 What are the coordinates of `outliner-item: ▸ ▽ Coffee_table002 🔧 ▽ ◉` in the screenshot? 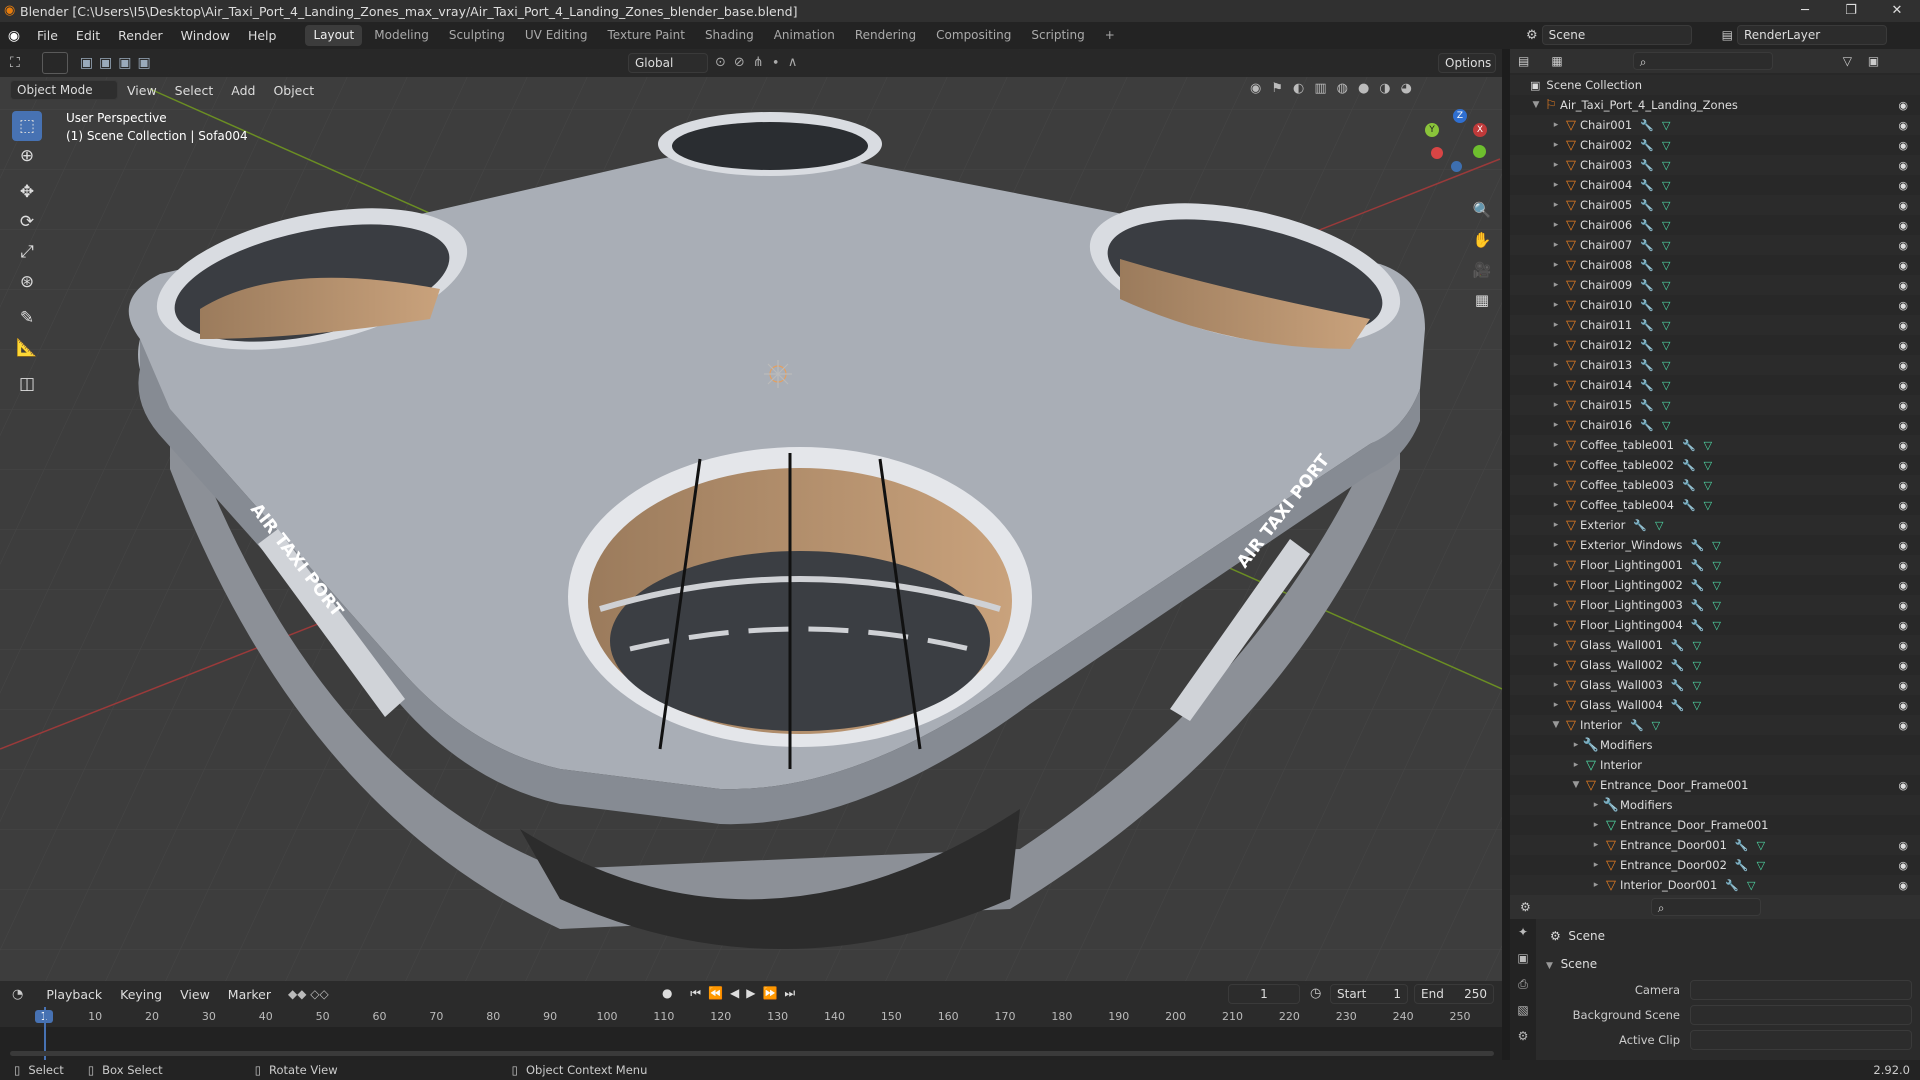 It's located at (1715, 465).